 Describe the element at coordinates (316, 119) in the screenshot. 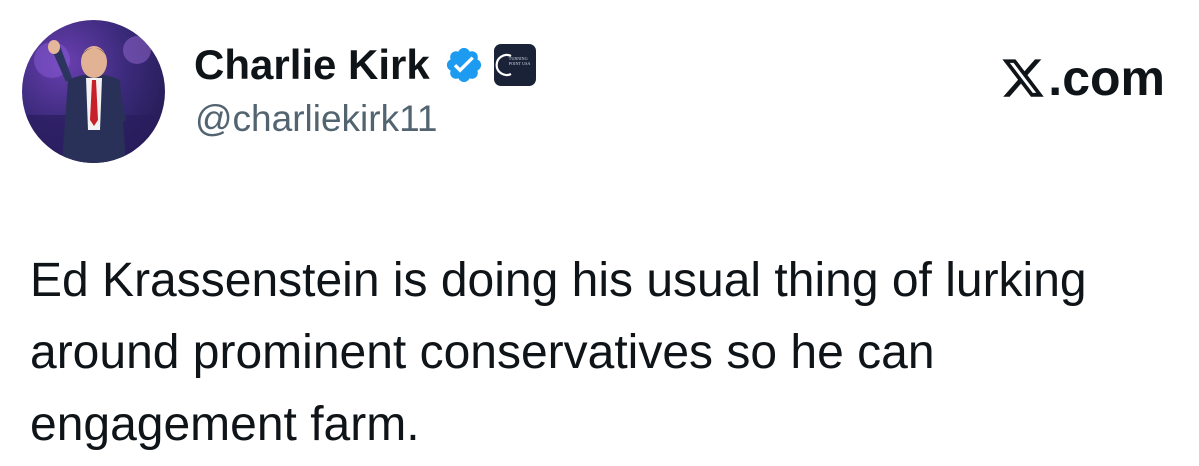

I see `author-handle: @charliekirk11` at that location.